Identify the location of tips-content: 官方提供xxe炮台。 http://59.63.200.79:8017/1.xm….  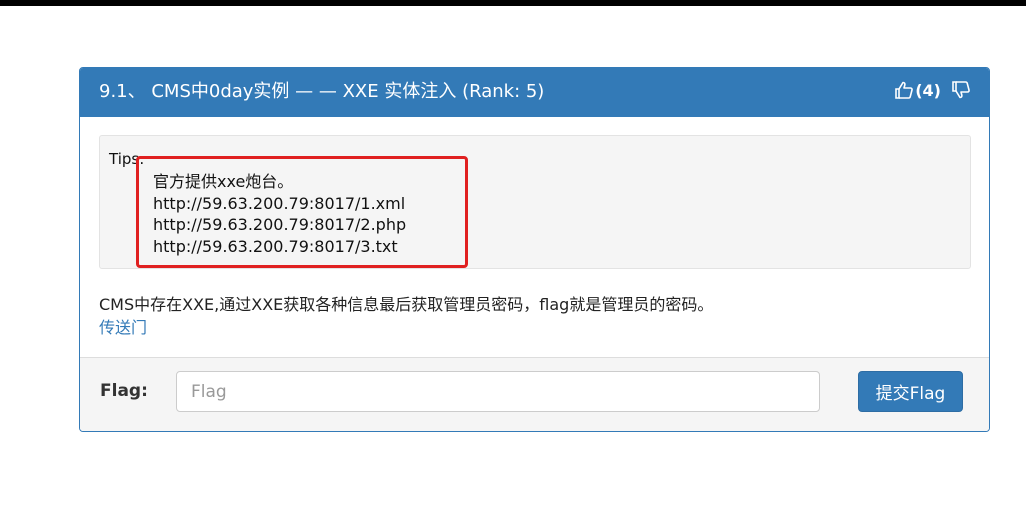
(279, 214).